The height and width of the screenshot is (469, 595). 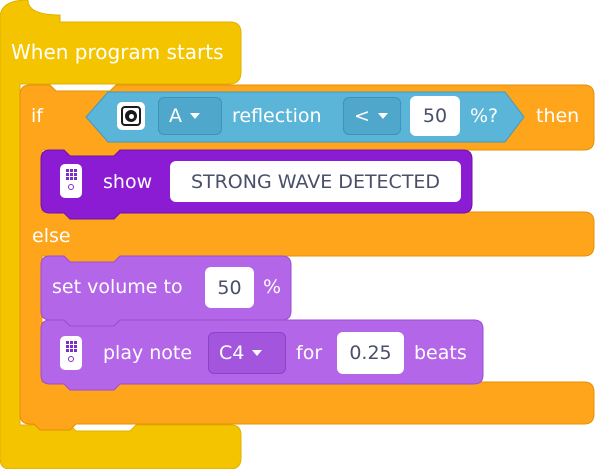 What do you see at coordinates (148, 353) in the screenshot?
I see `play-note-label: play note` at bounding box center [148, 353].